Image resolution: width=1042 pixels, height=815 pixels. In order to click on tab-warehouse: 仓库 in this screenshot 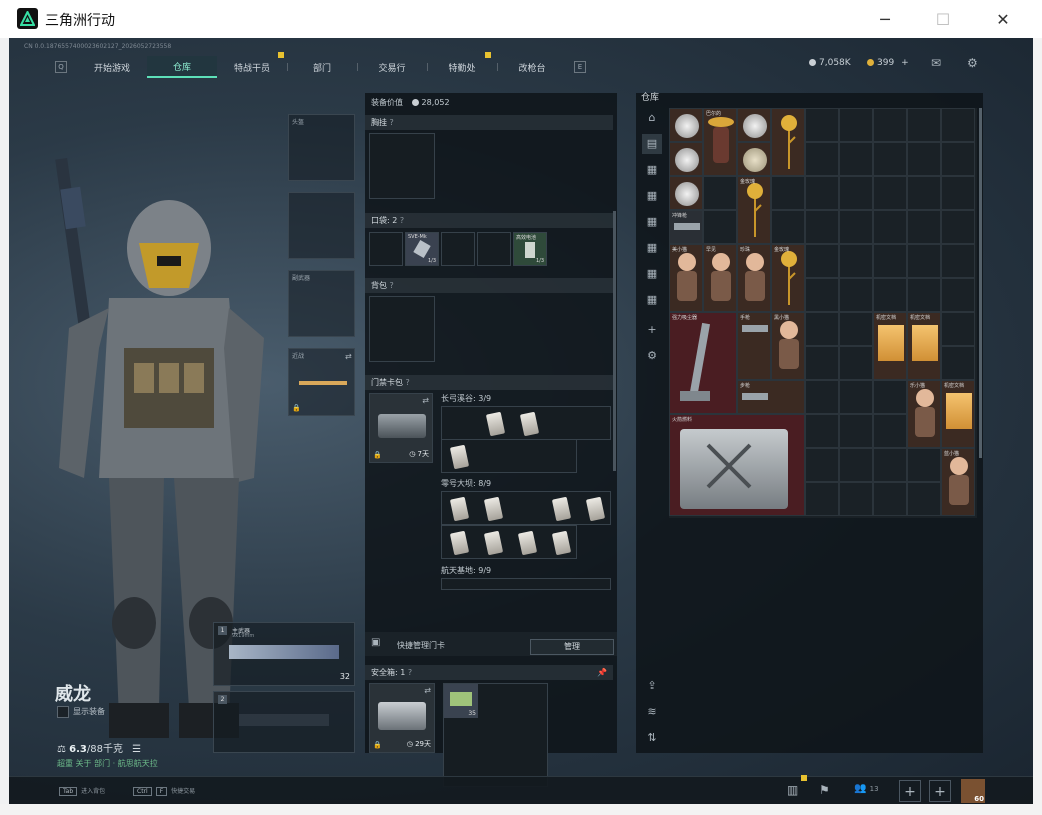, I will do `click(182, 67)`.